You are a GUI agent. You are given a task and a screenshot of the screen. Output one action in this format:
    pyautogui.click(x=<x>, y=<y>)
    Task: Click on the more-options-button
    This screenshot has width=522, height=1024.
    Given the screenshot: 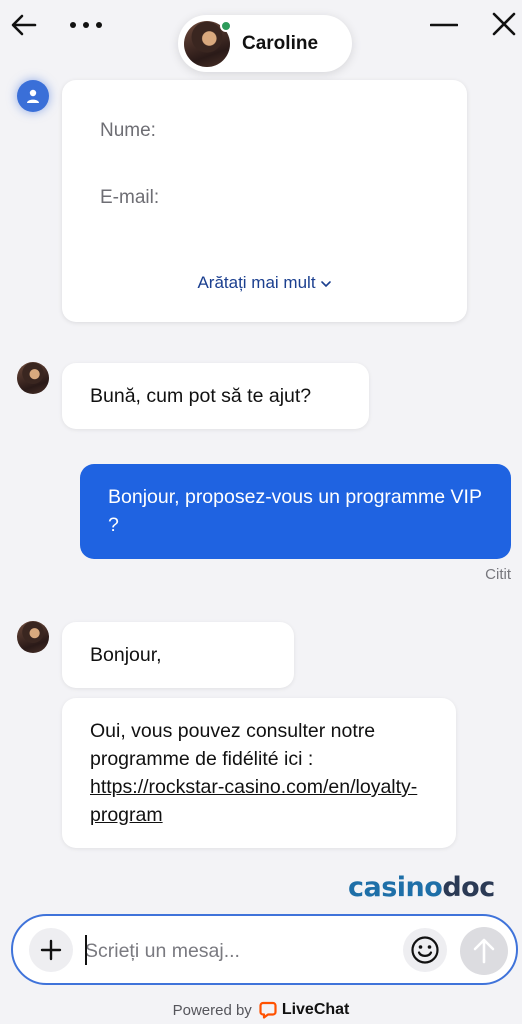 What is the action you would take?
    pyautogui.click(x=86, y=25)
    